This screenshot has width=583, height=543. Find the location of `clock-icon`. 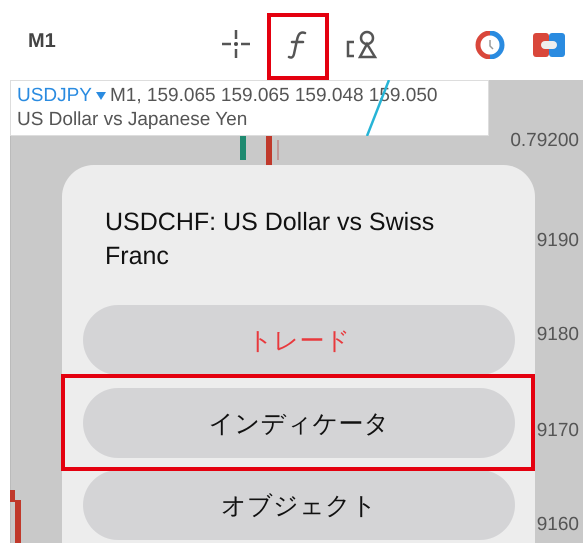

clock-icon is located at coordinates (490, 45).